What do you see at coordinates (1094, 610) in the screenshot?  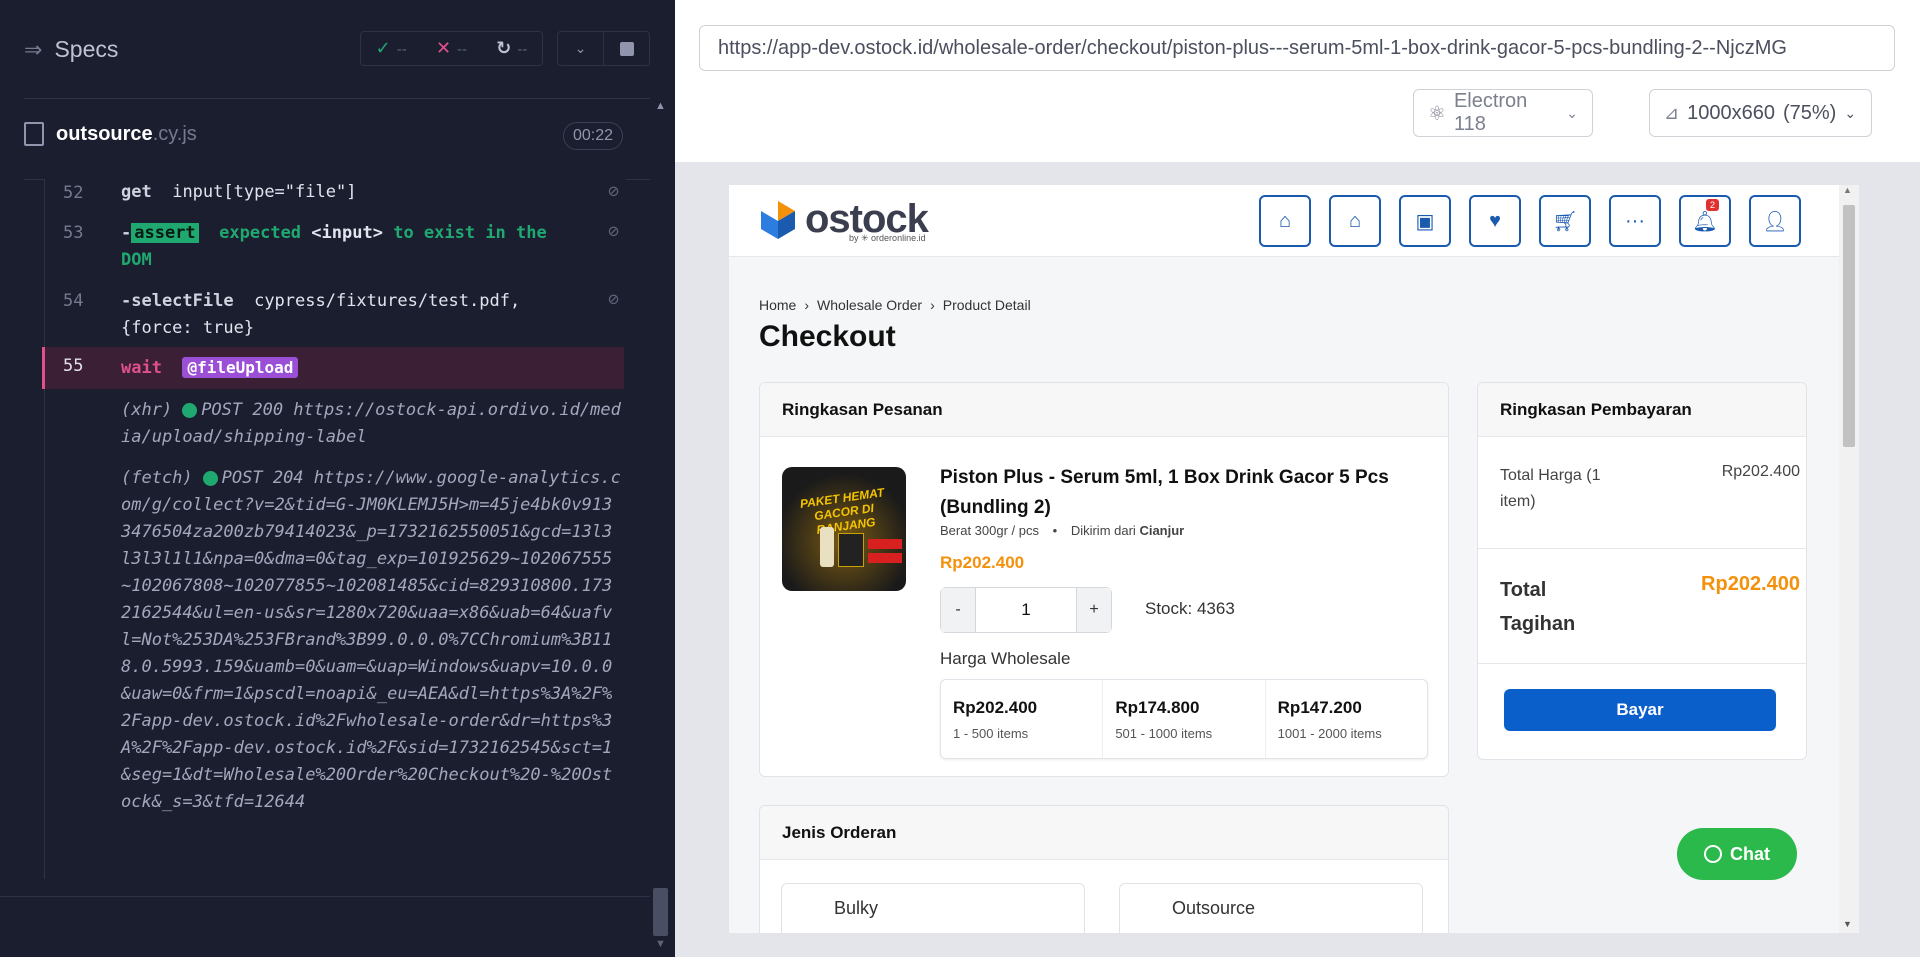 I see `increment-button: +` at bounding box center [1094, 610].